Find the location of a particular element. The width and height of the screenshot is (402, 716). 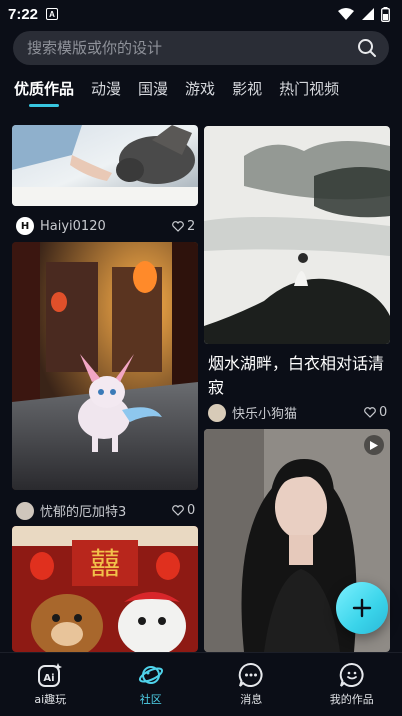

post-image-cat is located at coordinates (105, 165).